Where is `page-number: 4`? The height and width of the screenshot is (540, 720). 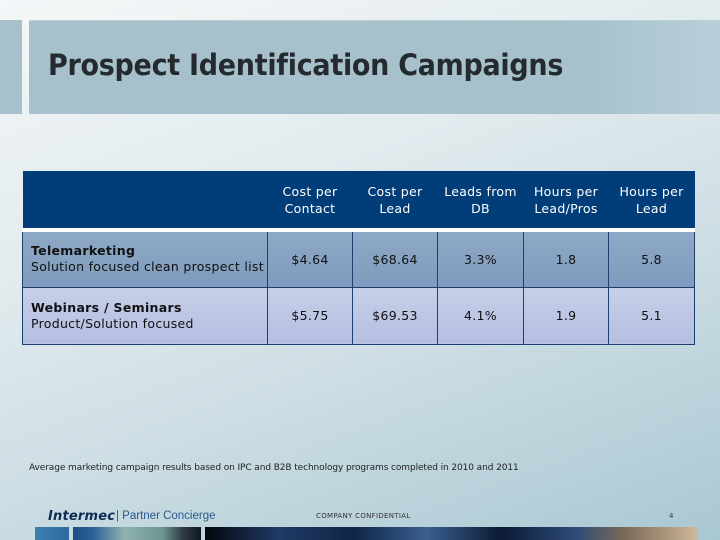 page-number: 4 is located at coordinates (671, 516).